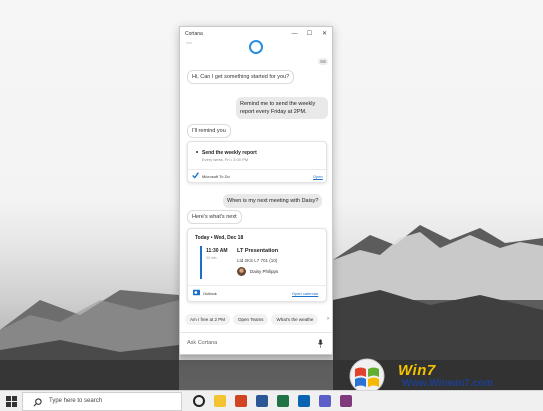  What do you see at coordinates (328, 319) in the screenshot?
I see `chevron-right-icon: ›` at bounding box center [328, 319].